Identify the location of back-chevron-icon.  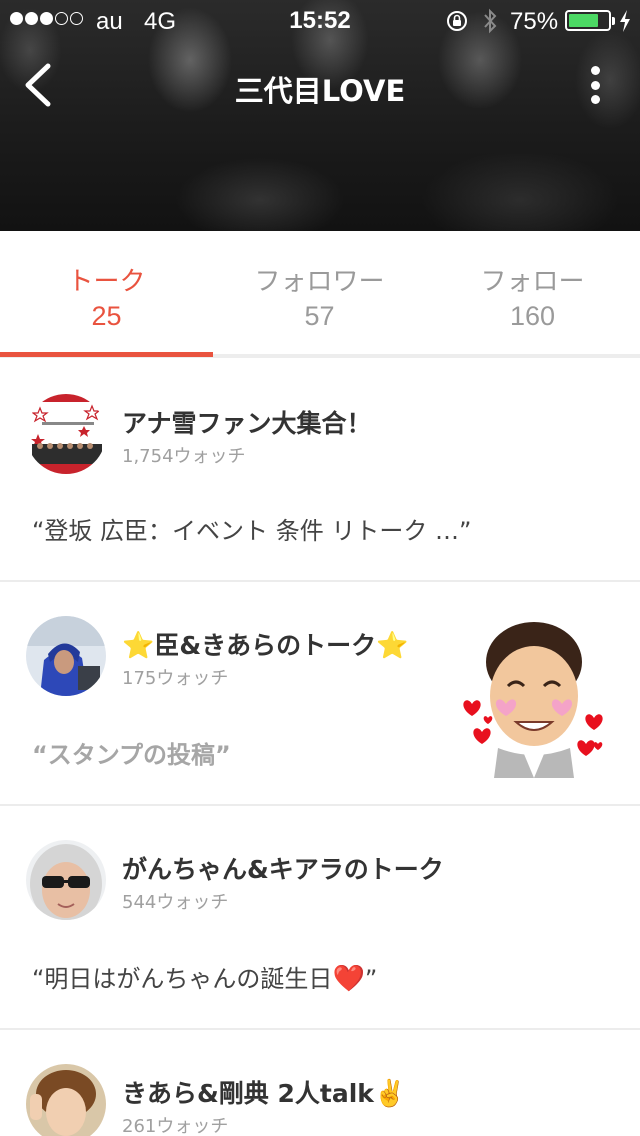
(38, 85).